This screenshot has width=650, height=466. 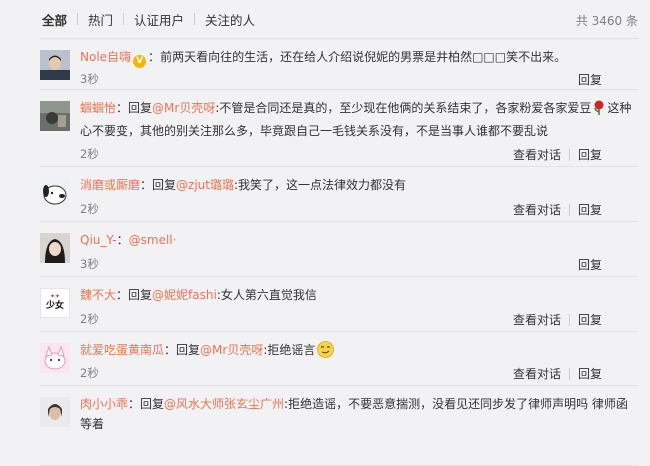 What do you see at coordinates (122, 350) in the screenshot?
I see `comment-username: 就爱吃蛋黄南瓜` at bounding box center [122, 350].